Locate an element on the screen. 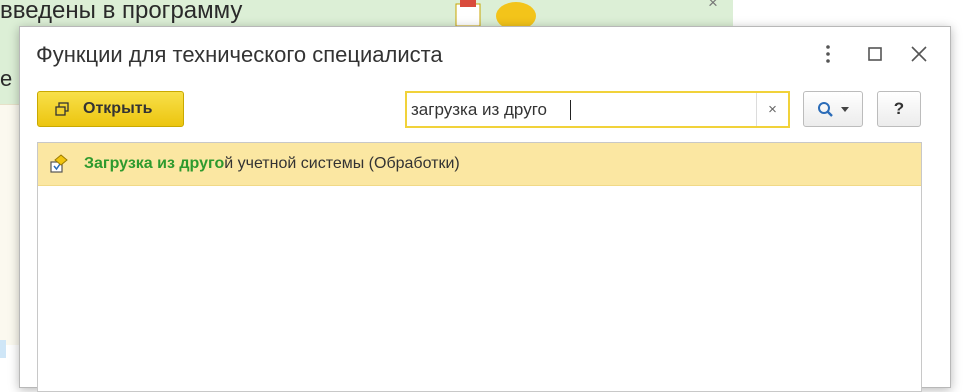  open-icon is located at coordinates (62, 109).